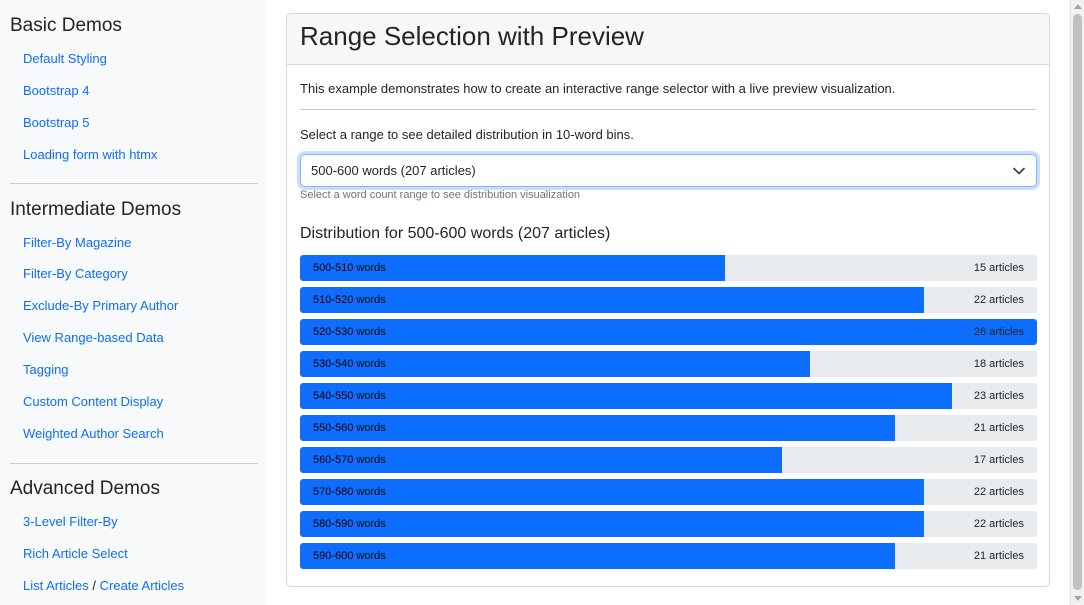  Describe the element at coordinates (668, 170) in the screenshot. I see `range-select: 500-600 words (207 articles)` at that location.